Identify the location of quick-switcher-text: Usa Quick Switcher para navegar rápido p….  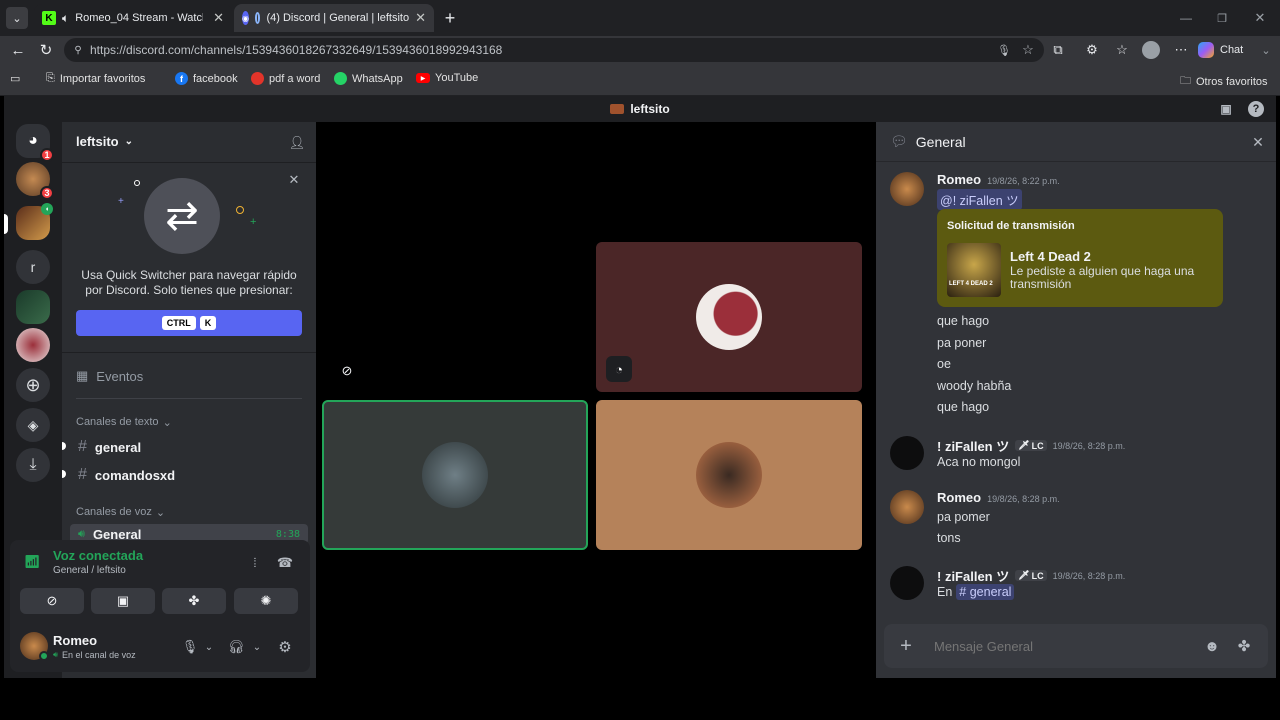
(189, 282).